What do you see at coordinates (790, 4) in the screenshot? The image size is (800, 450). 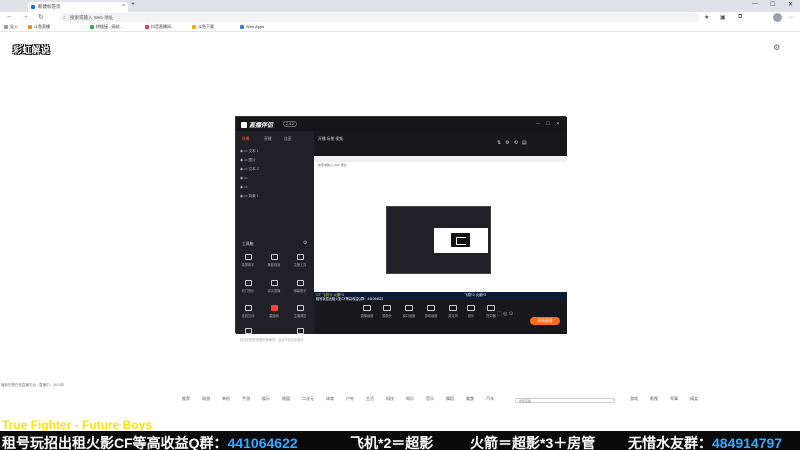 I see `close-window-button: ✕` at bounding box center [790, 4].